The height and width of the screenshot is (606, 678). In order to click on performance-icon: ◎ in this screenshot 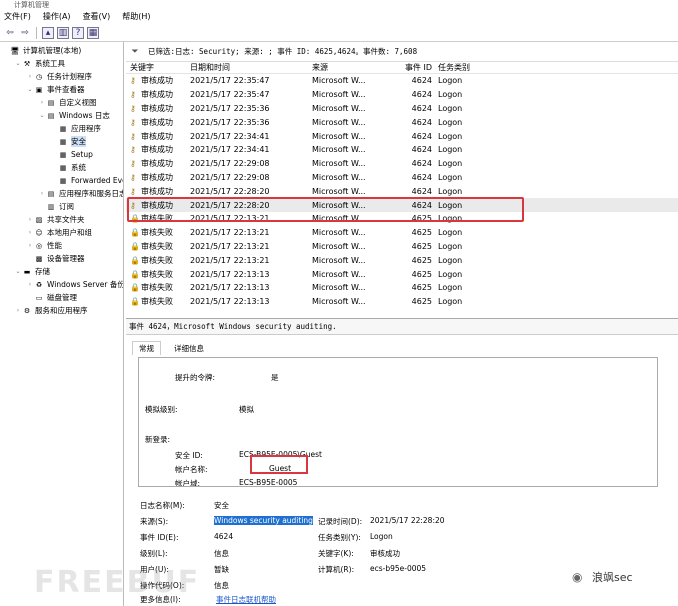, I will do `click(39, 245)`.